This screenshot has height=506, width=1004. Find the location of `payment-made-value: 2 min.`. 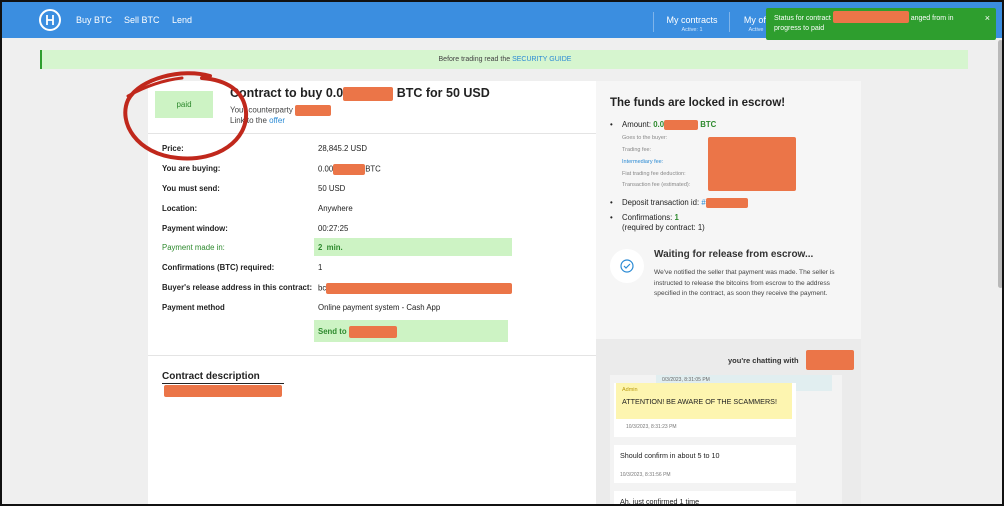

payment-made-value: 2 min. is located at coordinates (330, 247).